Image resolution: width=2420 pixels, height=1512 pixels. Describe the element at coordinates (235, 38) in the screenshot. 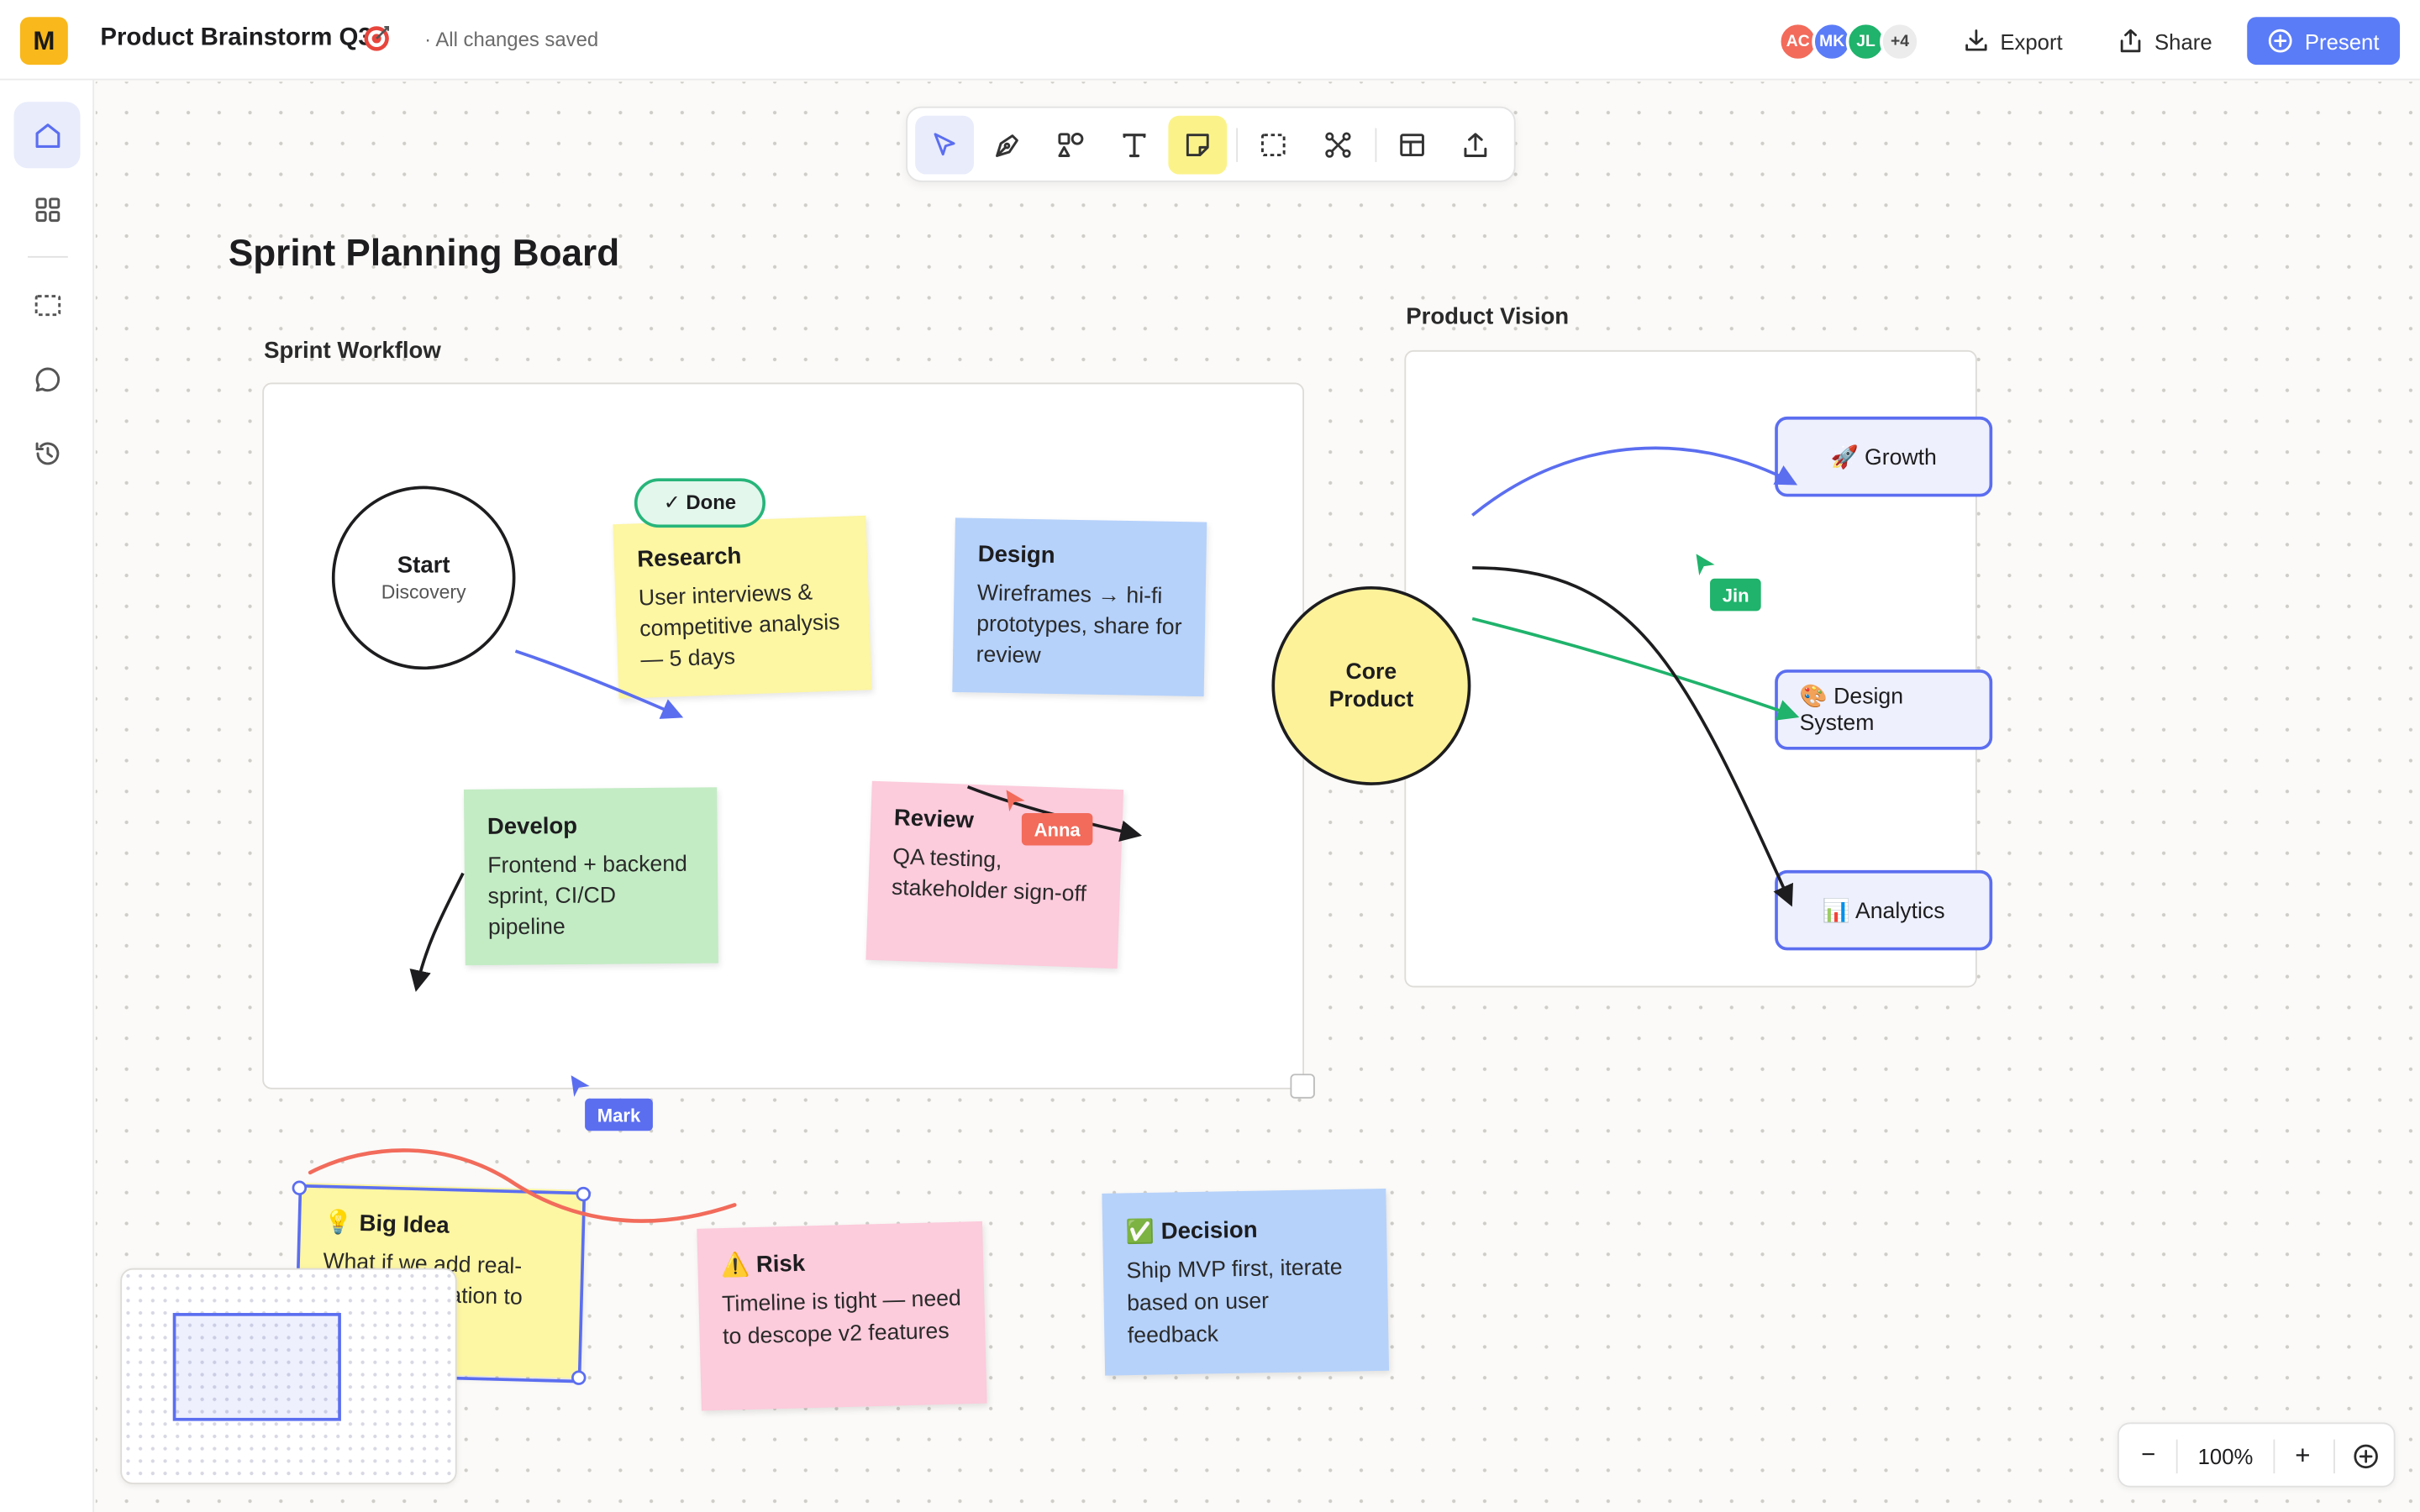

I see `document-title: Product Brainstorm Q3` at that location.